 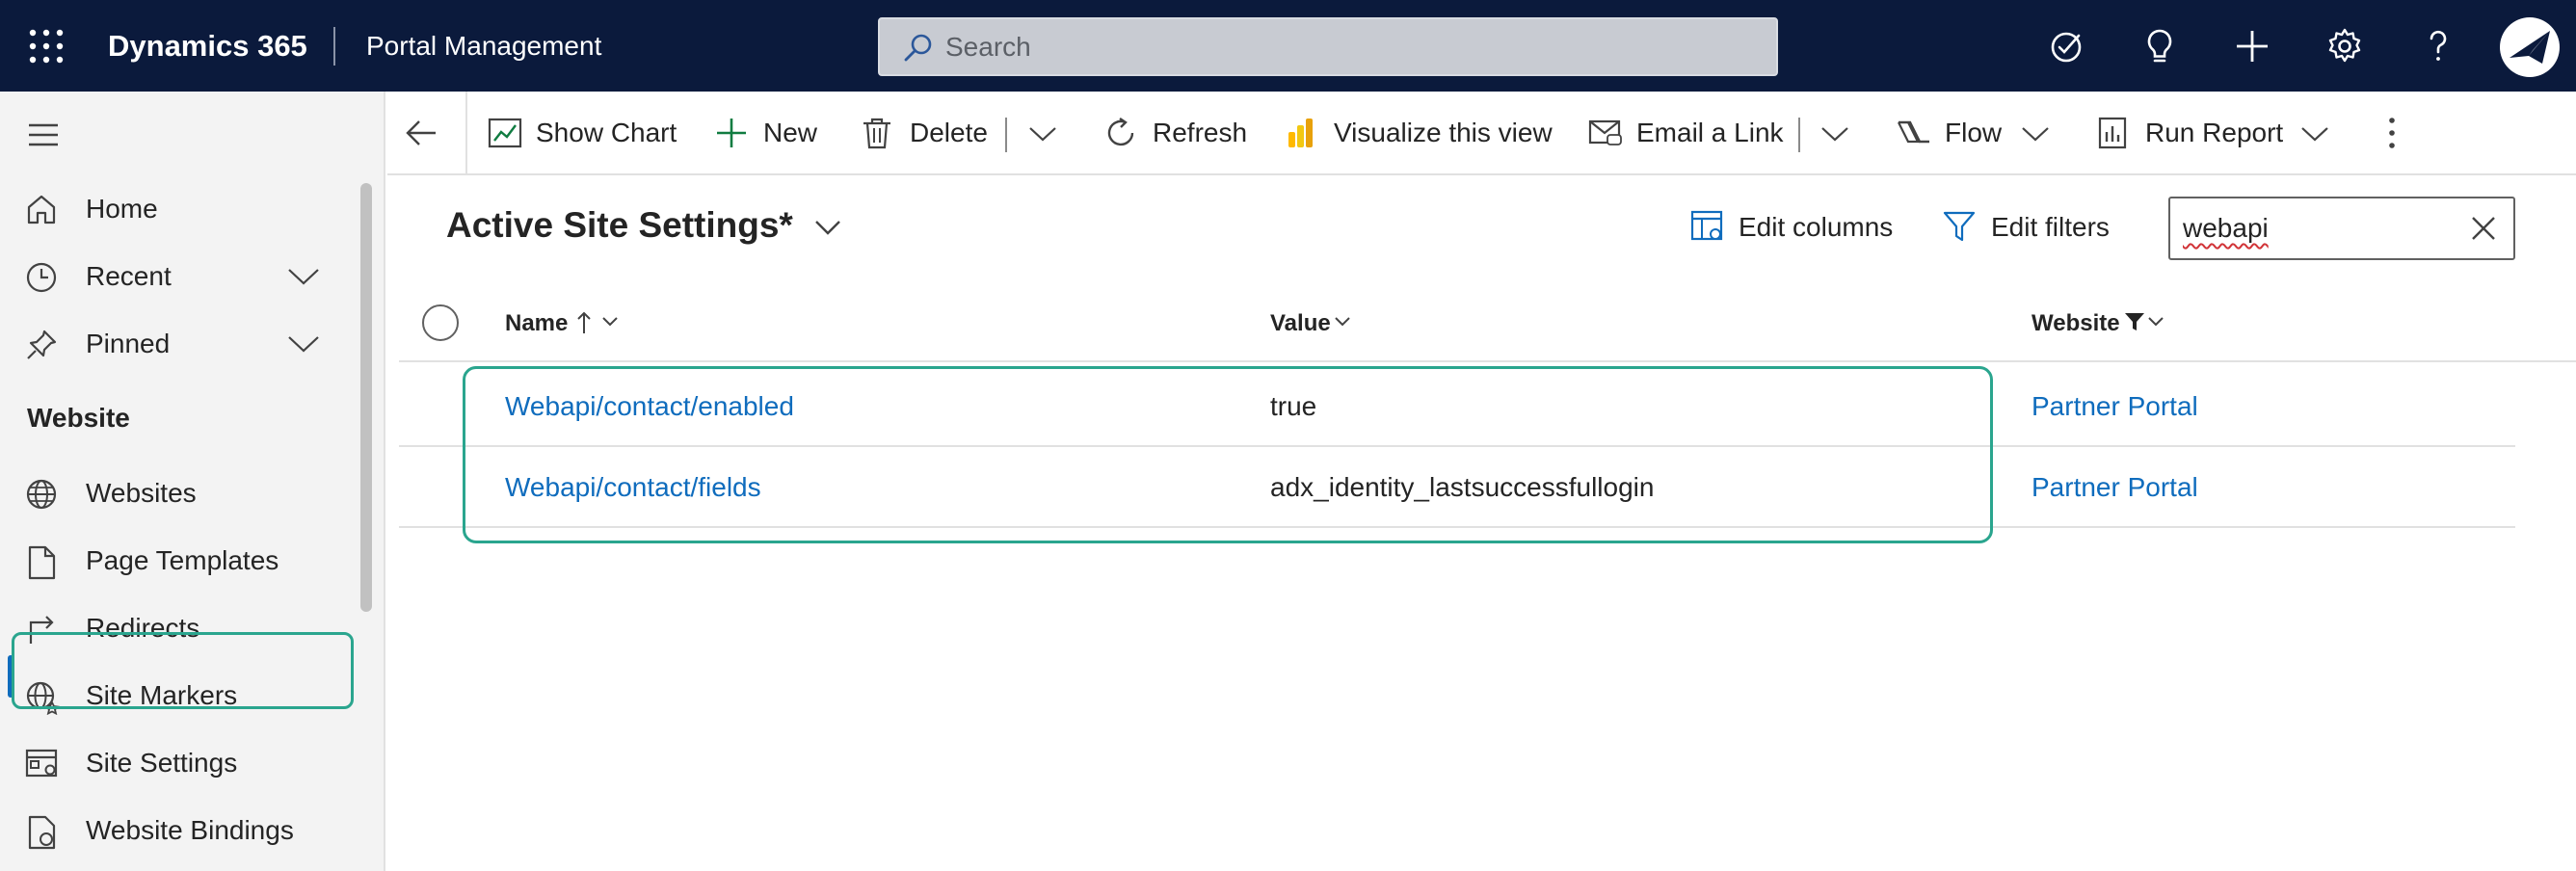 What do you see at coordinates (1042, 134) in the screenshot?
I see `delete-more-chevron-icon` at bounding box center [1042, 134].